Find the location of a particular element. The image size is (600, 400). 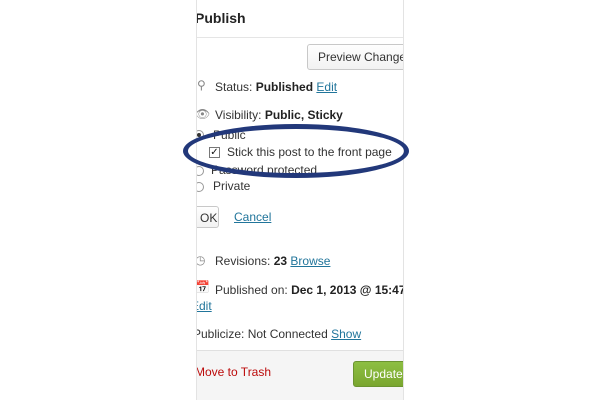

status-value: Published is located at coordinates (284, 87).